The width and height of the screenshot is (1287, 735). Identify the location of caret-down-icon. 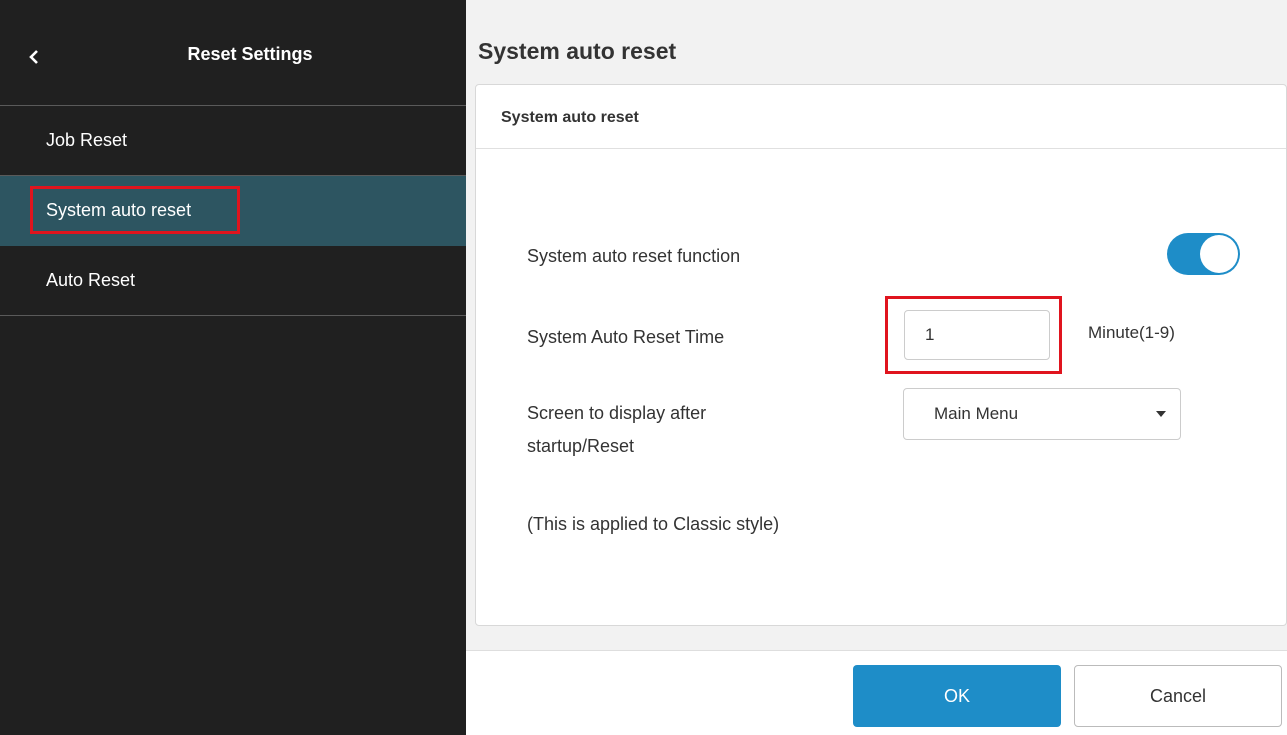
(1161, 414).